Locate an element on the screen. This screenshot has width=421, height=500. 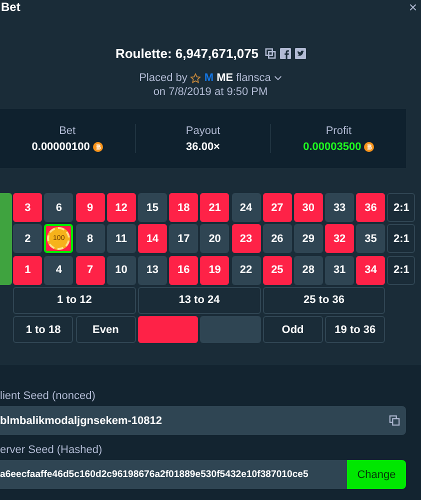
number-cell: 16 is located at coordinates (183, 270).